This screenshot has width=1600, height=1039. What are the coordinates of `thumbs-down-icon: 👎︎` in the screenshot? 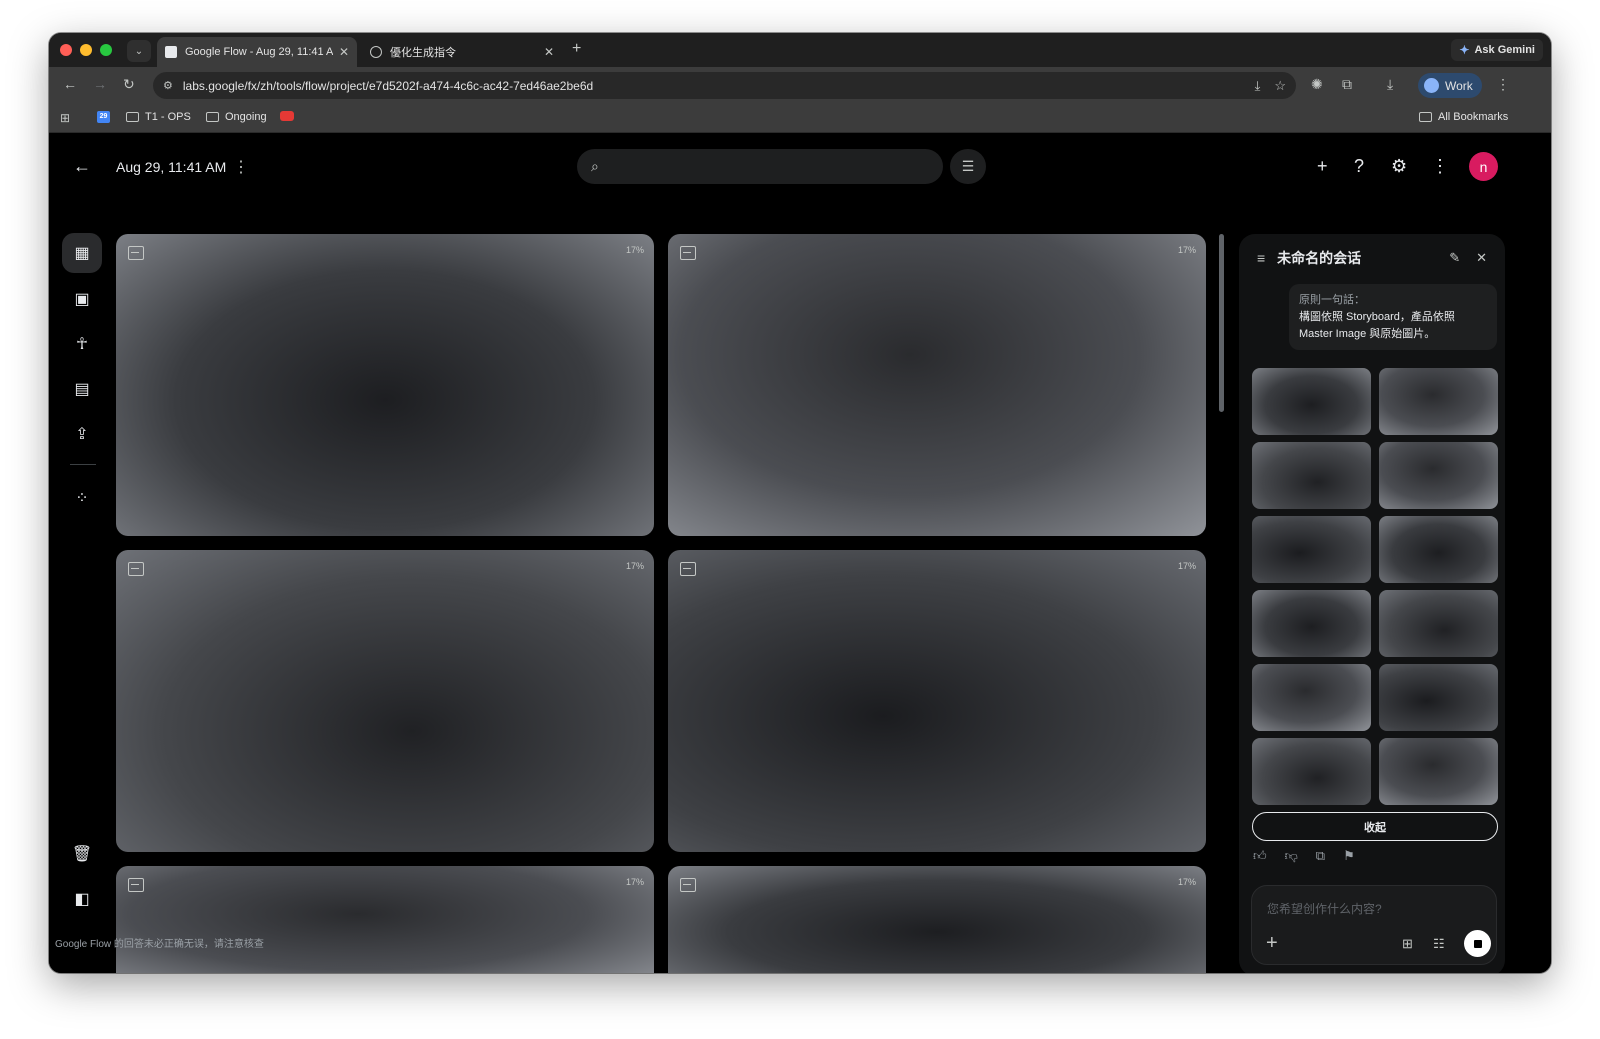 It's located at (1291, 856).